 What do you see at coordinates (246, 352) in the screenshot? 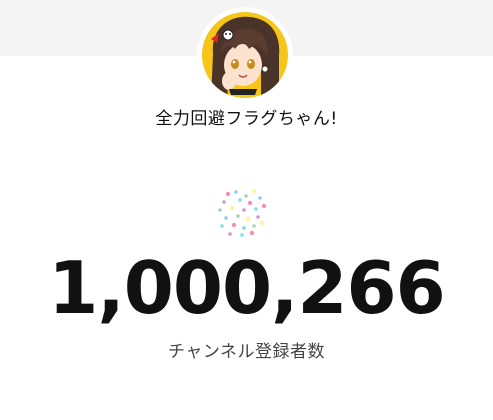
I see `subscriber-count-label: チャンネル登録者数` at bounding box center [246, 352].